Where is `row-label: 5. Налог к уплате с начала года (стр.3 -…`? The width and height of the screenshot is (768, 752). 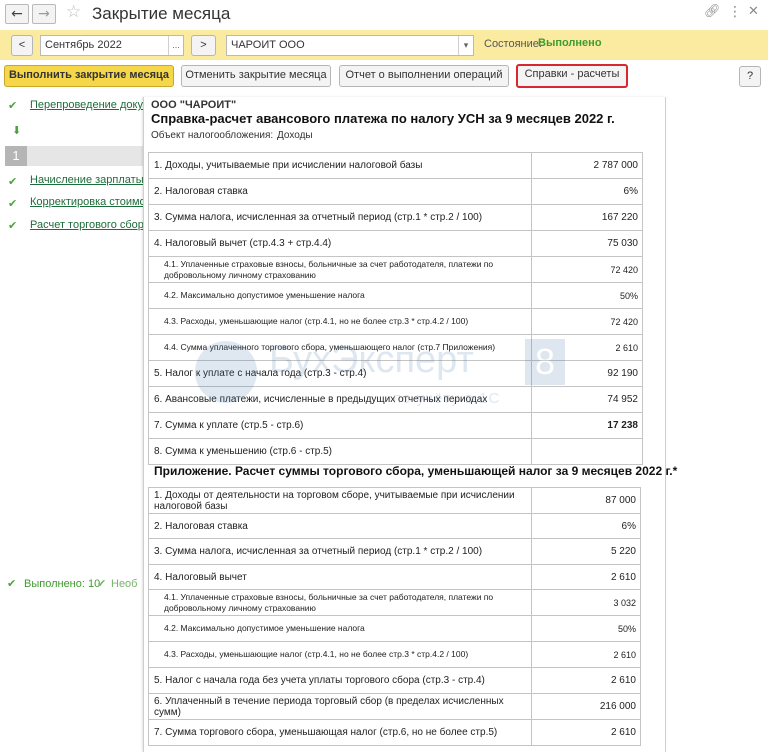
row-label: 5. Налог к уплате с начала года (стр.3 -… is located at coordinates (340, 373).